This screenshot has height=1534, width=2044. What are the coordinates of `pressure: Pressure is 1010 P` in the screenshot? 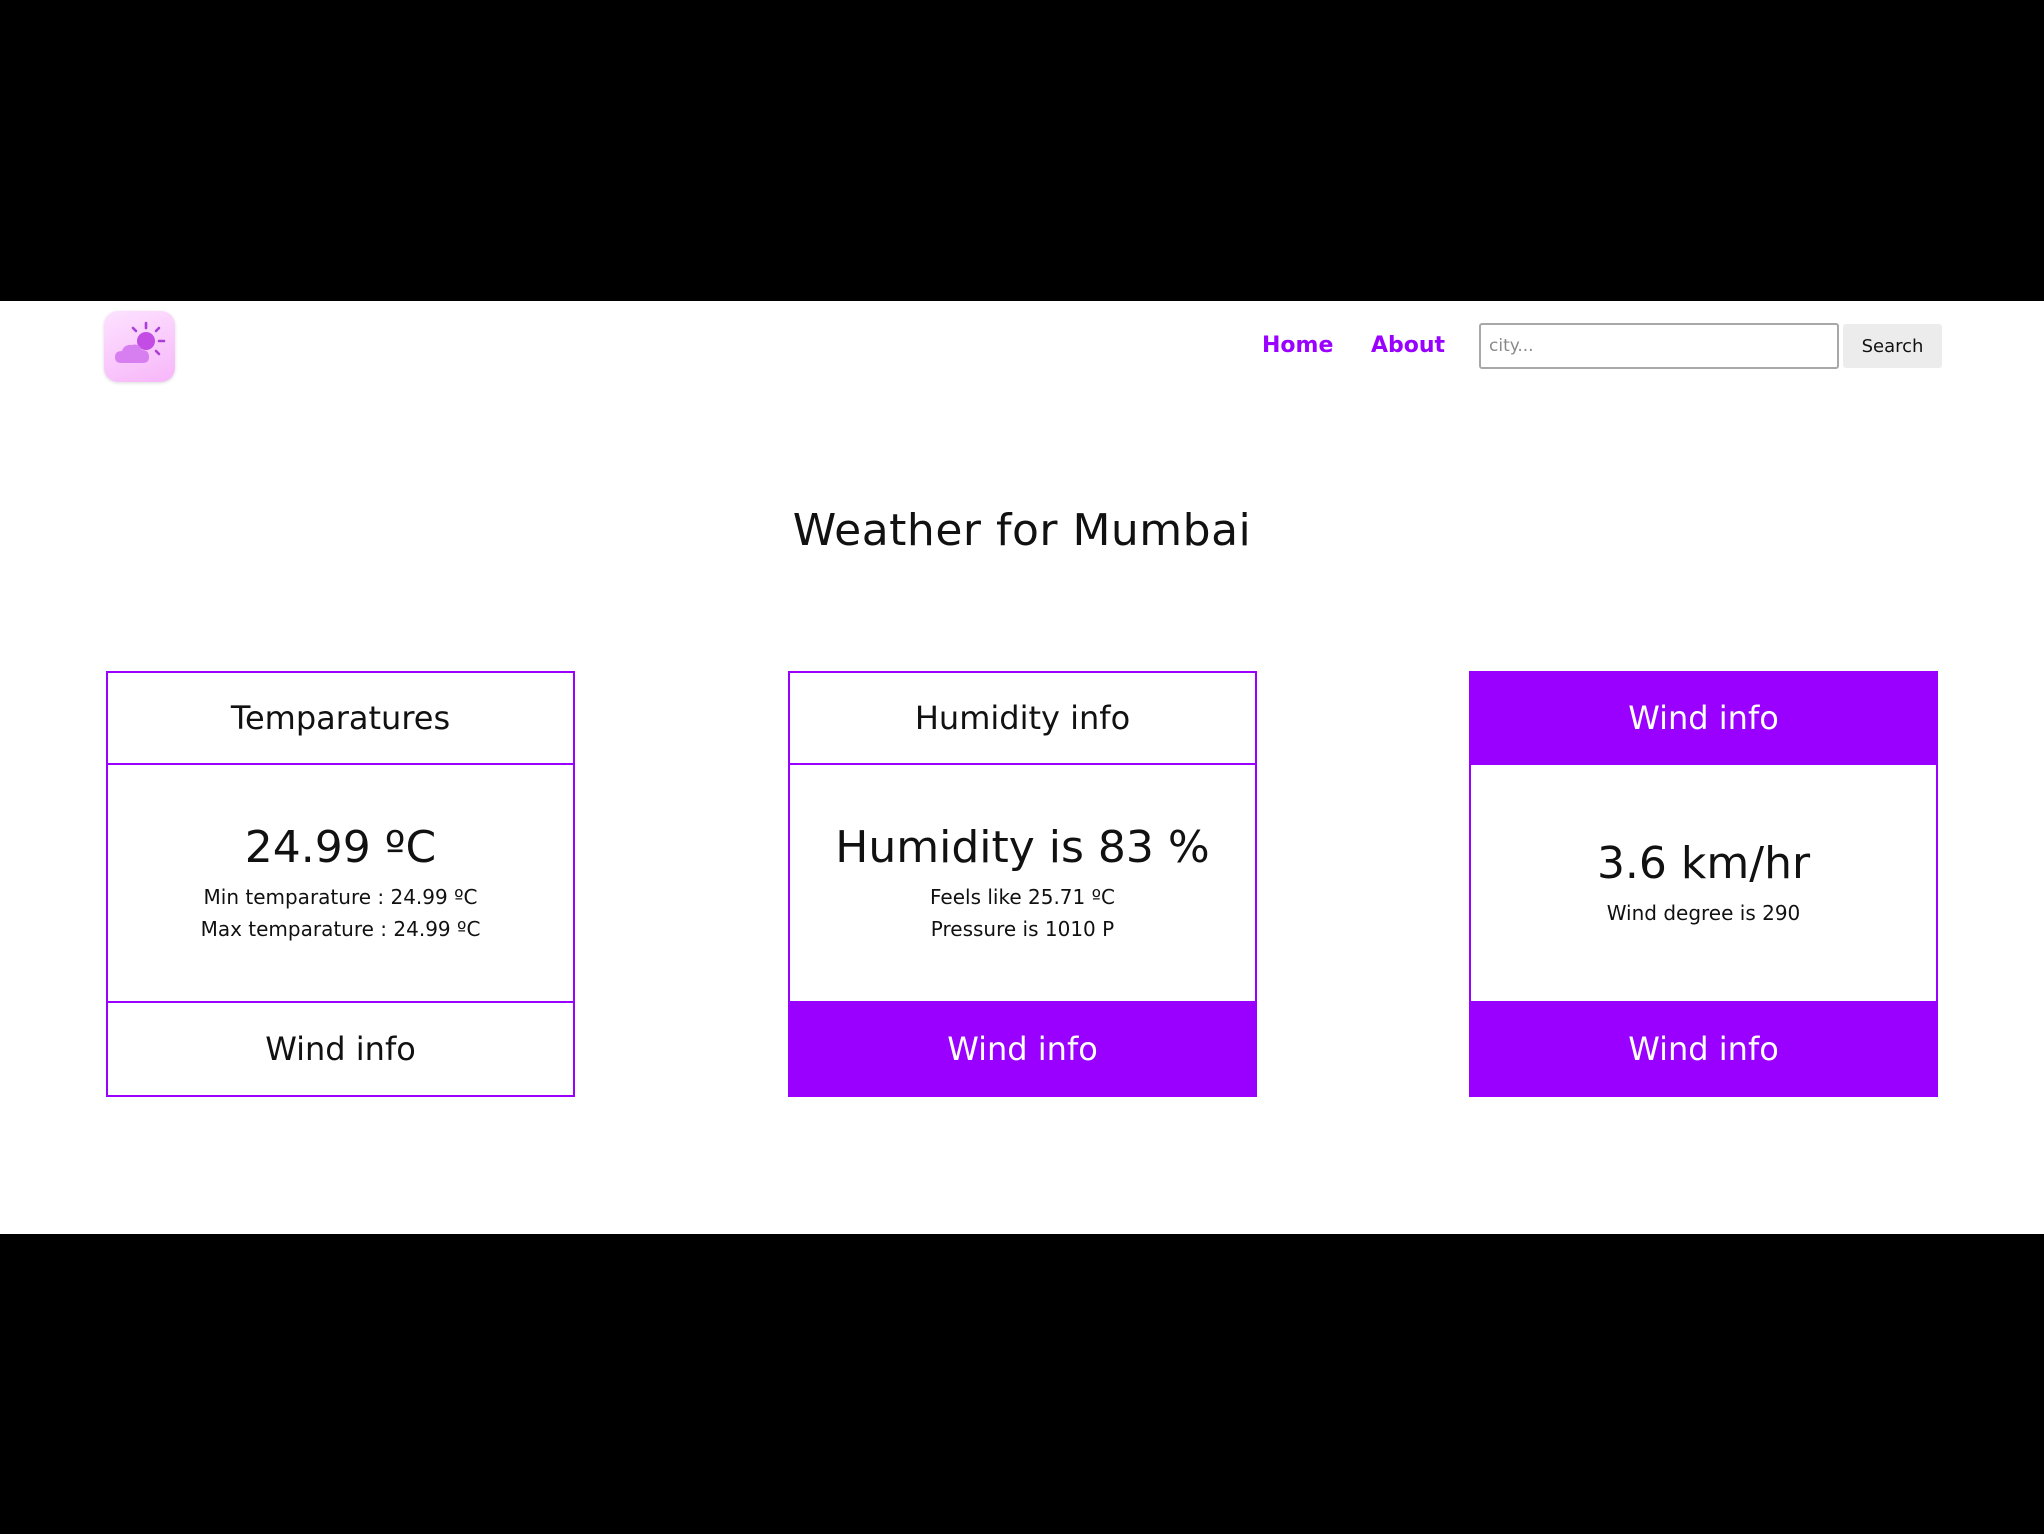 It's located at (1022, 928).